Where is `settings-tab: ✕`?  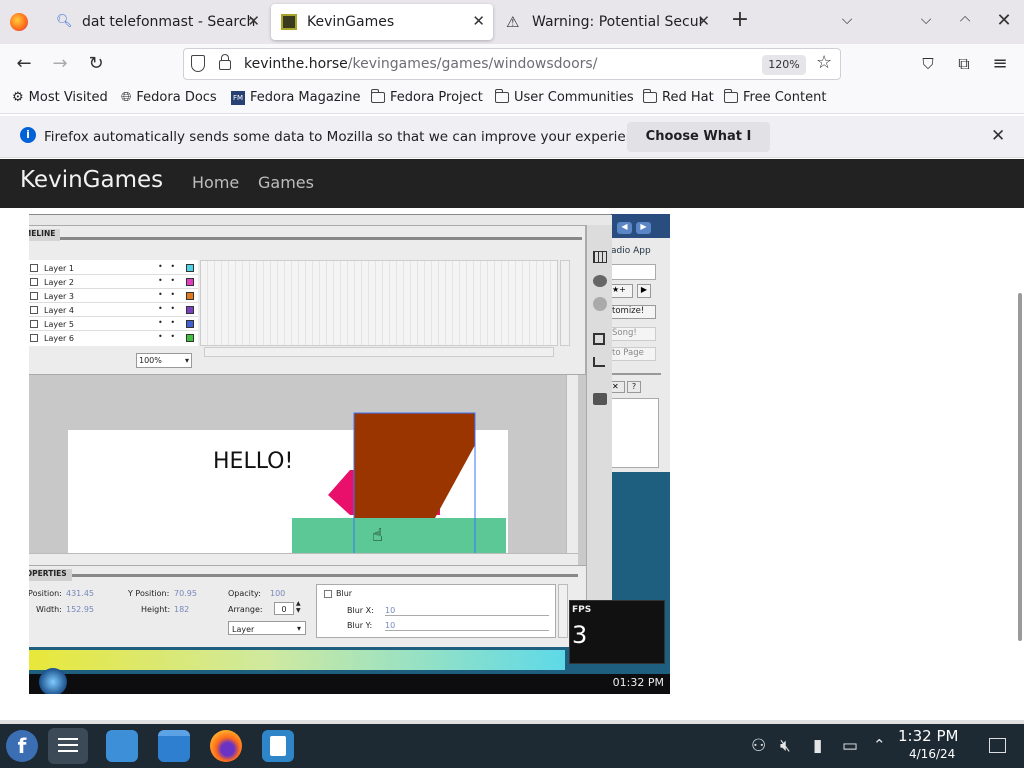 settings-tab: ✕ is located at coordinates (618, 387).